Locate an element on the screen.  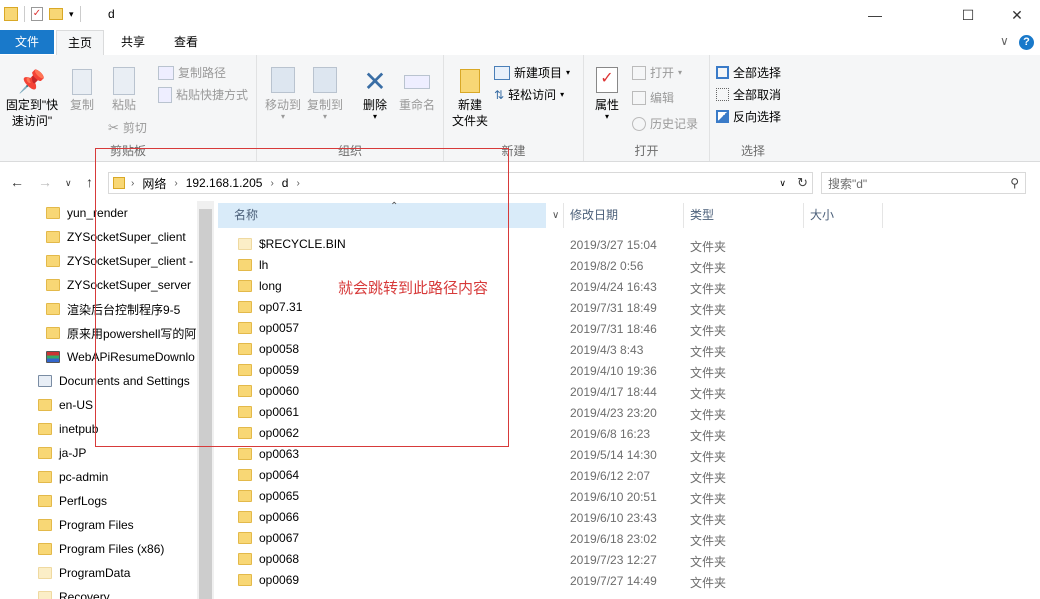
qat-dropdown-icon: ▾ is located at coordinates (71, 14).